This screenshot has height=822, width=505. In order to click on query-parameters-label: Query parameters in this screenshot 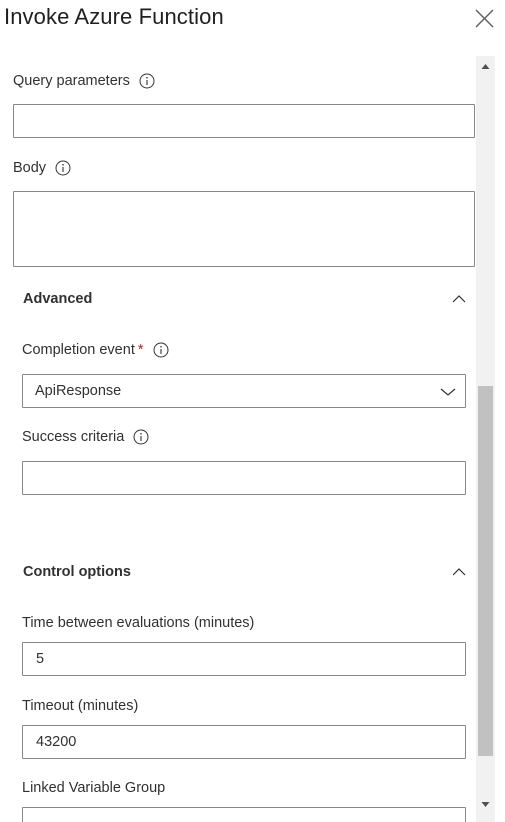, I will do `click(71, 81)`.